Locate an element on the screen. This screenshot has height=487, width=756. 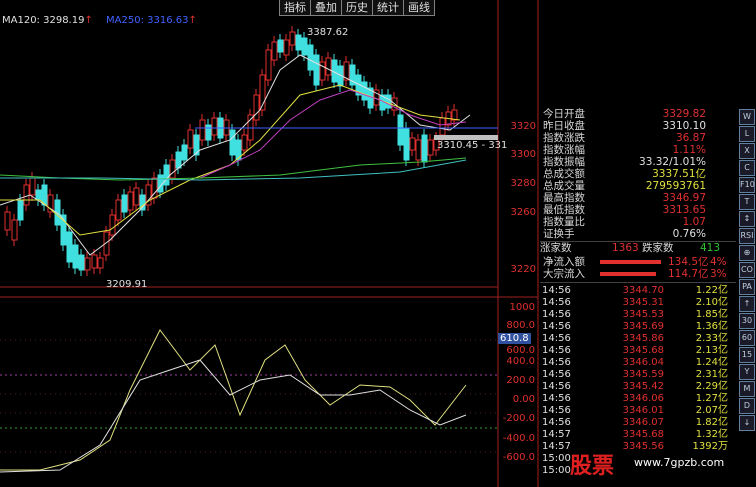
info-value: 279593761 is located at coordinates (675, 186).